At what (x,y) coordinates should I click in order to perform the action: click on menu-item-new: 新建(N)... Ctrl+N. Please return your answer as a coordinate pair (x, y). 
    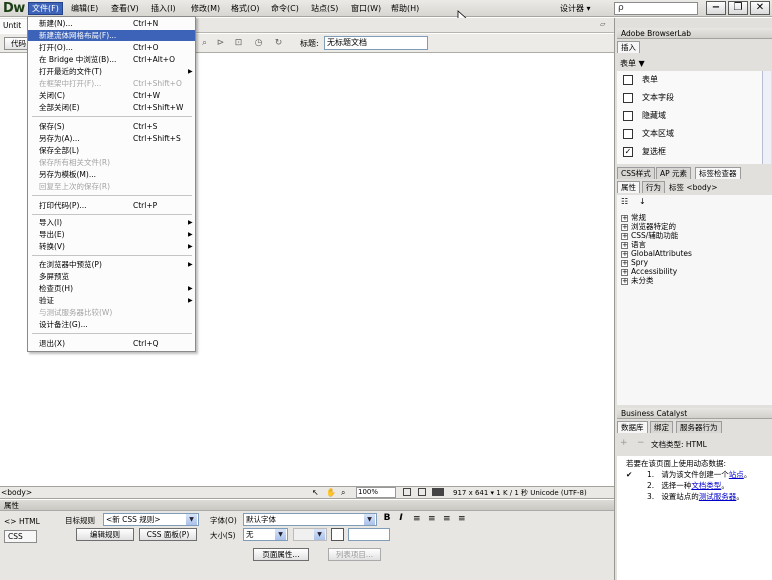
    Looking at the image, I should click on (111, 23).